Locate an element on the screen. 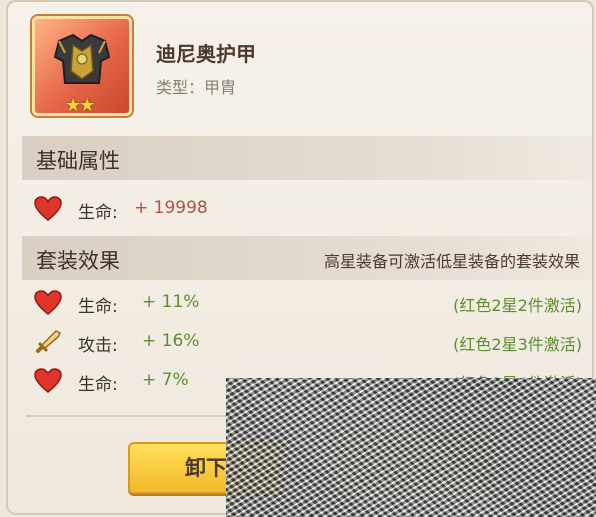 This screenshot has width=596, height=517. stat-label: 攻击: is located at coordinates (98, 346).